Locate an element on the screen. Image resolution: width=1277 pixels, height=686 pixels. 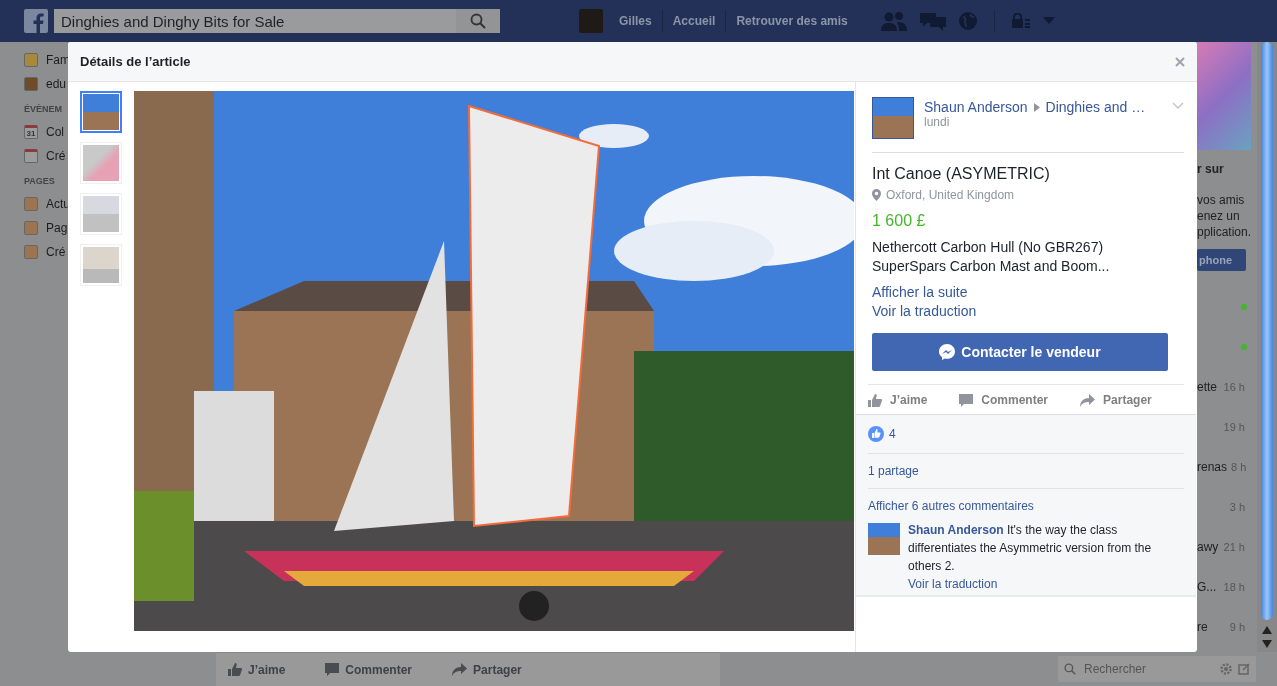
commenter-avatar is located at coordinates (884, 539).